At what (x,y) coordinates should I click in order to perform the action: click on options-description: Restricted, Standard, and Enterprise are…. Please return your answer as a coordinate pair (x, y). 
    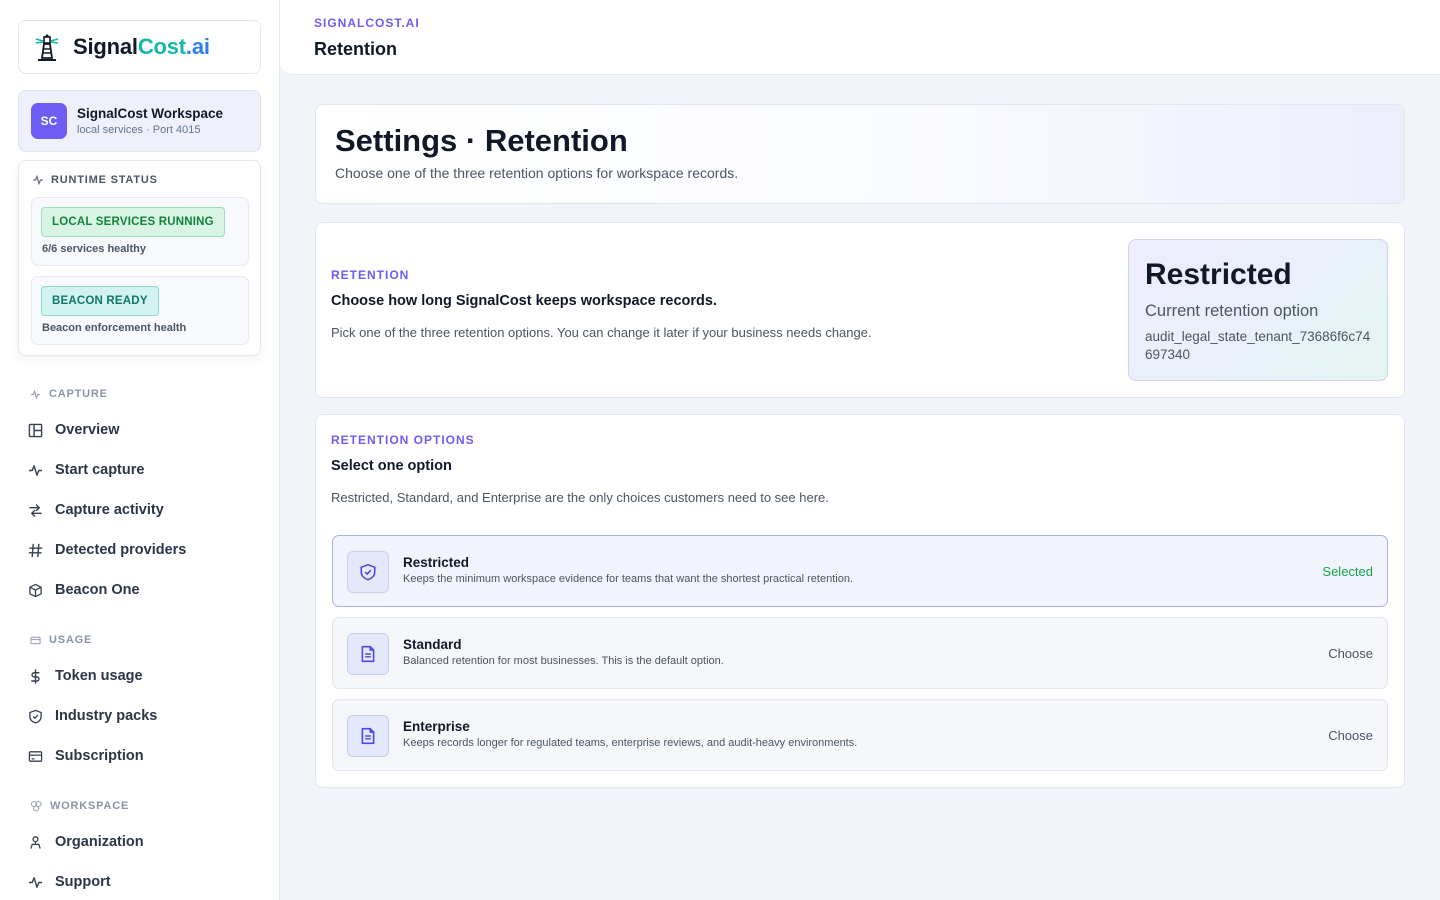
    Looking at the image, I should click on (580, 497).